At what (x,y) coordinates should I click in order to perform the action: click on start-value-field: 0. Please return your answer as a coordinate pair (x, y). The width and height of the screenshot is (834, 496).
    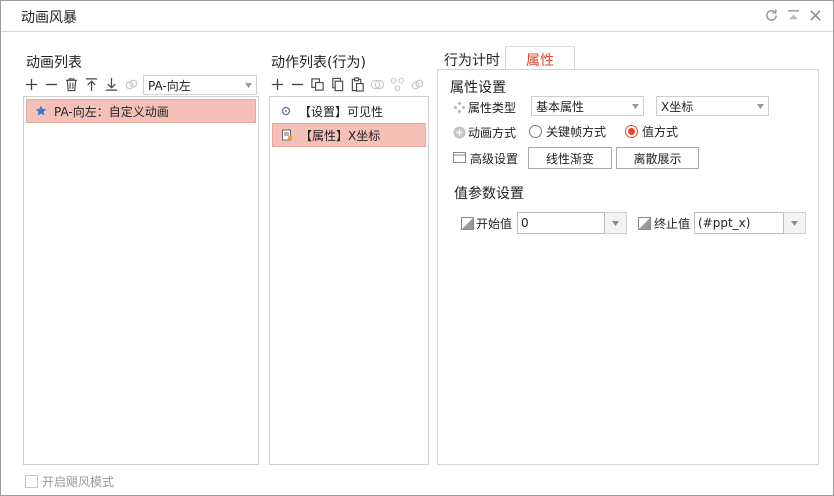
    Looking at the image, I should click on (561, 223).